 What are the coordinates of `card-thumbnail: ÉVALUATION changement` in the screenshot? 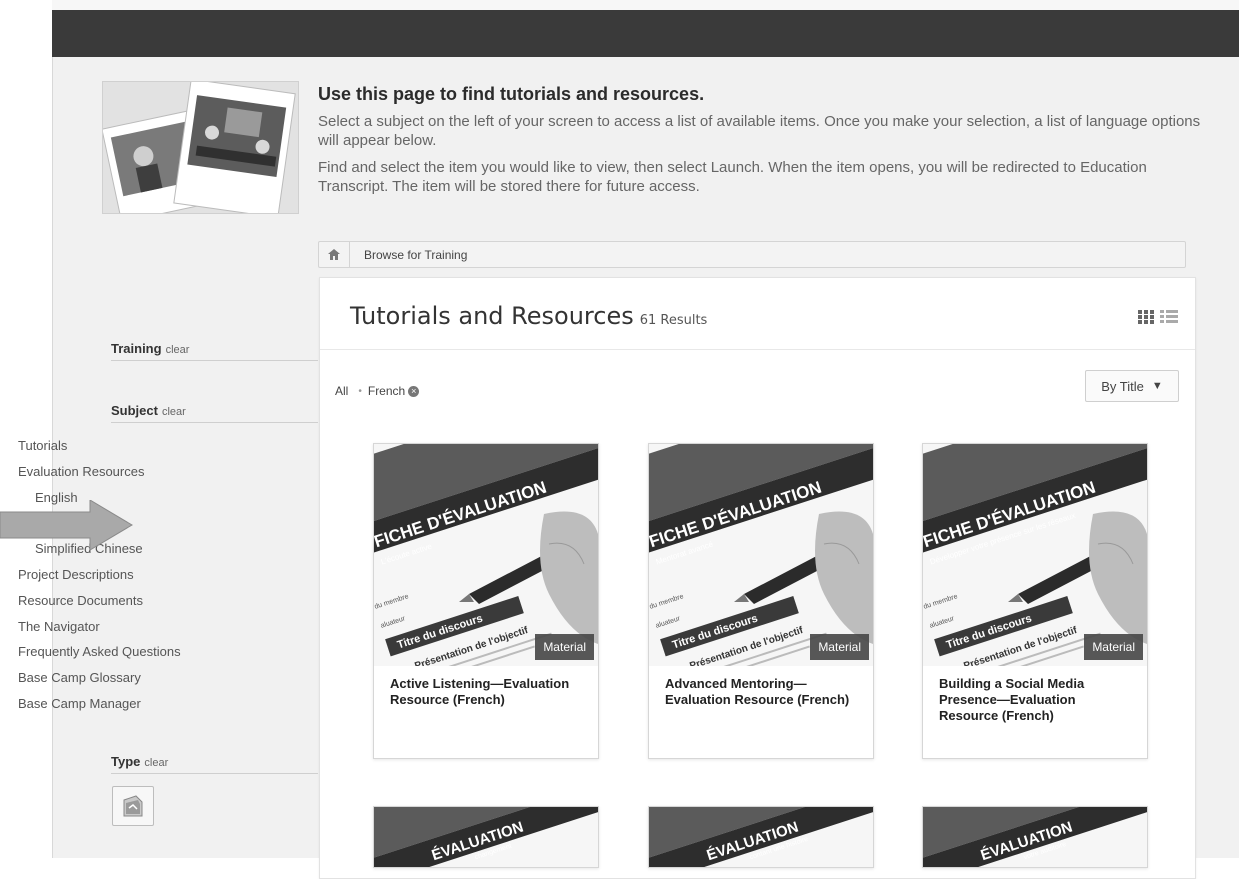 It's located at (486, 837).